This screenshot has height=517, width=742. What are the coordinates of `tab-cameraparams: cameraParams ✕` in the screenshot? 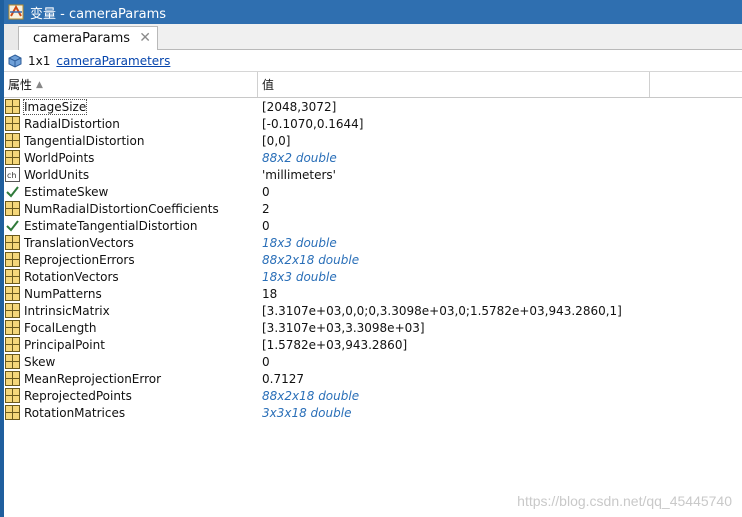 It's located at (88, 38).